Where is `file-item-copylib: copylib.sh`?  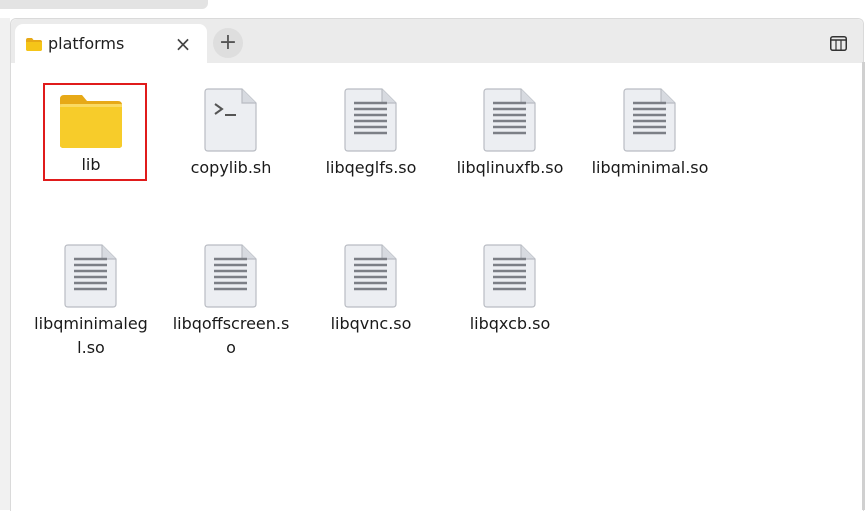
file-item-copylib: copylib.sh is located at coordinates (231, 134).